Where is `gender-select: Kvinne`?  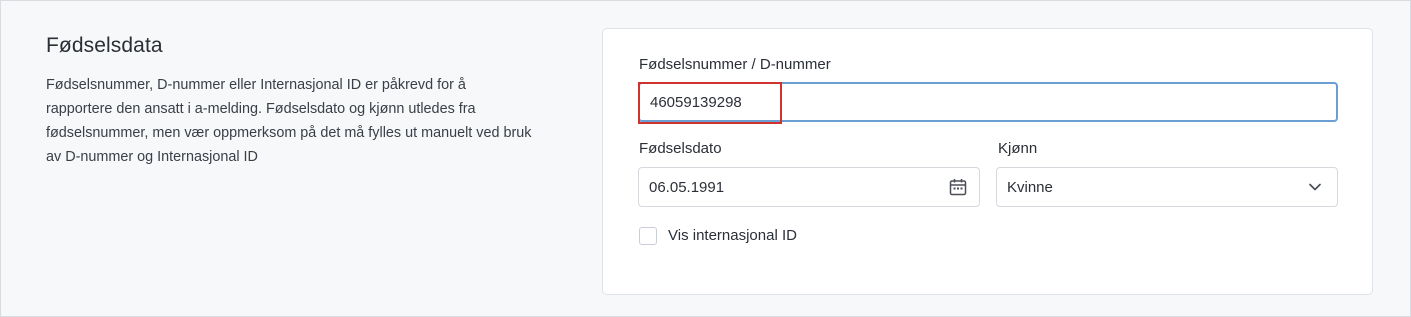
gender-select: Kvinne is located at coordinates (1167, 187).